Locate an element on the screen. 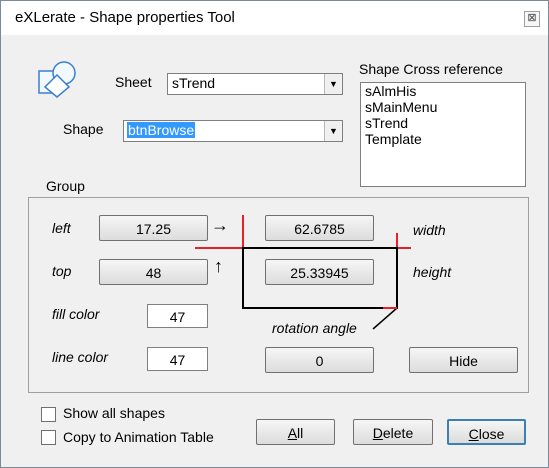 Image resolution: width=549 pixels, height=468 pixels. fill-color-field: 47 is located at coordinates (177, 316).